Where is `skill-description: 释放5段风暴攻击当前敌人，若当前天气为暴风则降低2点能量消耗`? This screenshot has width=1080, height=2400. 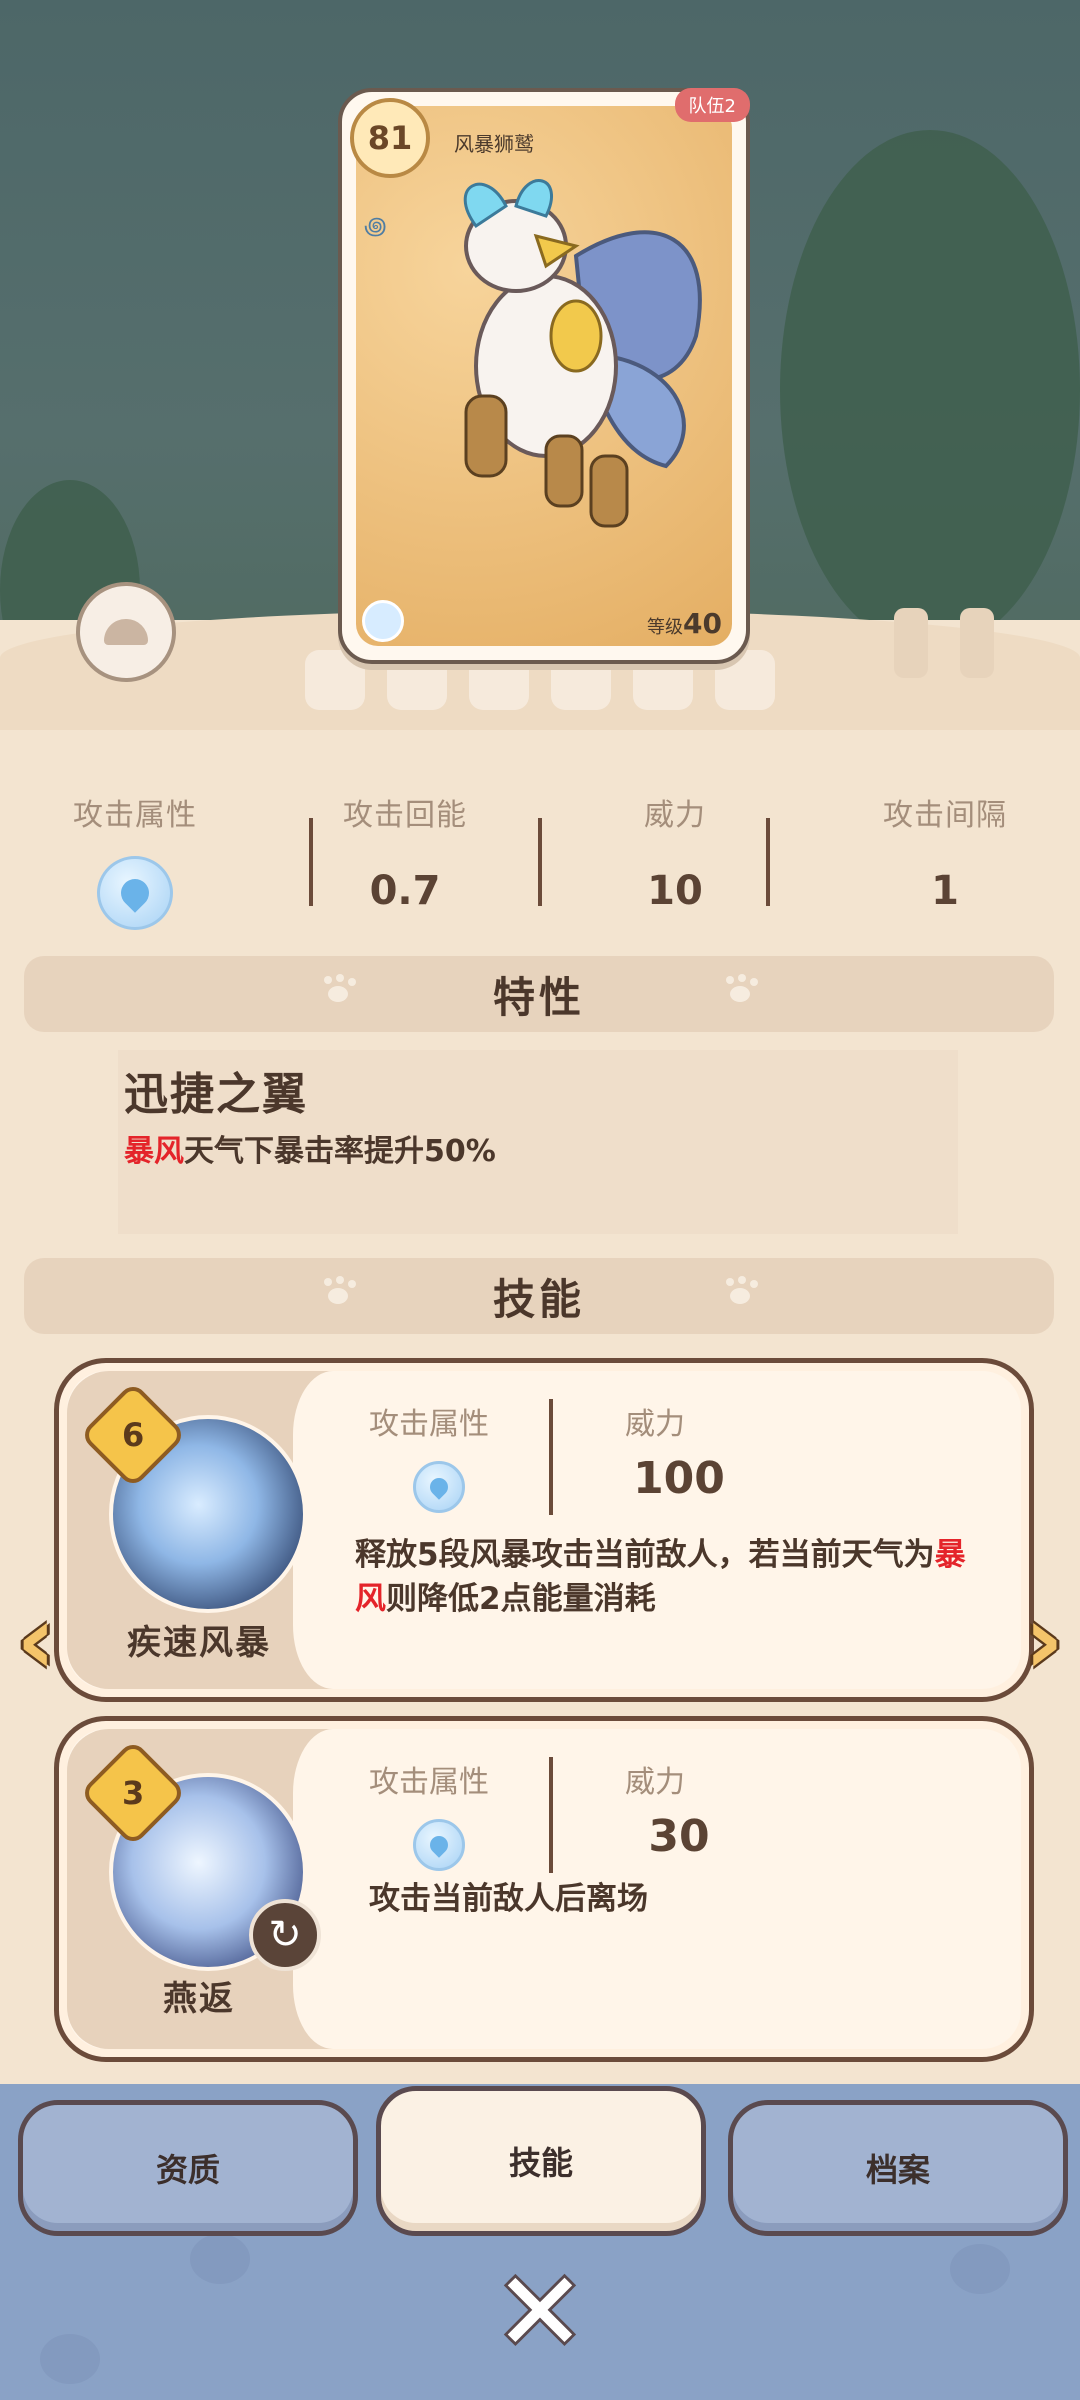
skill-description: 释放5段风暴攻击当前敌人，若当前天气为暴风则降低2点能量消耗 is located at coordinates (660, 1577).